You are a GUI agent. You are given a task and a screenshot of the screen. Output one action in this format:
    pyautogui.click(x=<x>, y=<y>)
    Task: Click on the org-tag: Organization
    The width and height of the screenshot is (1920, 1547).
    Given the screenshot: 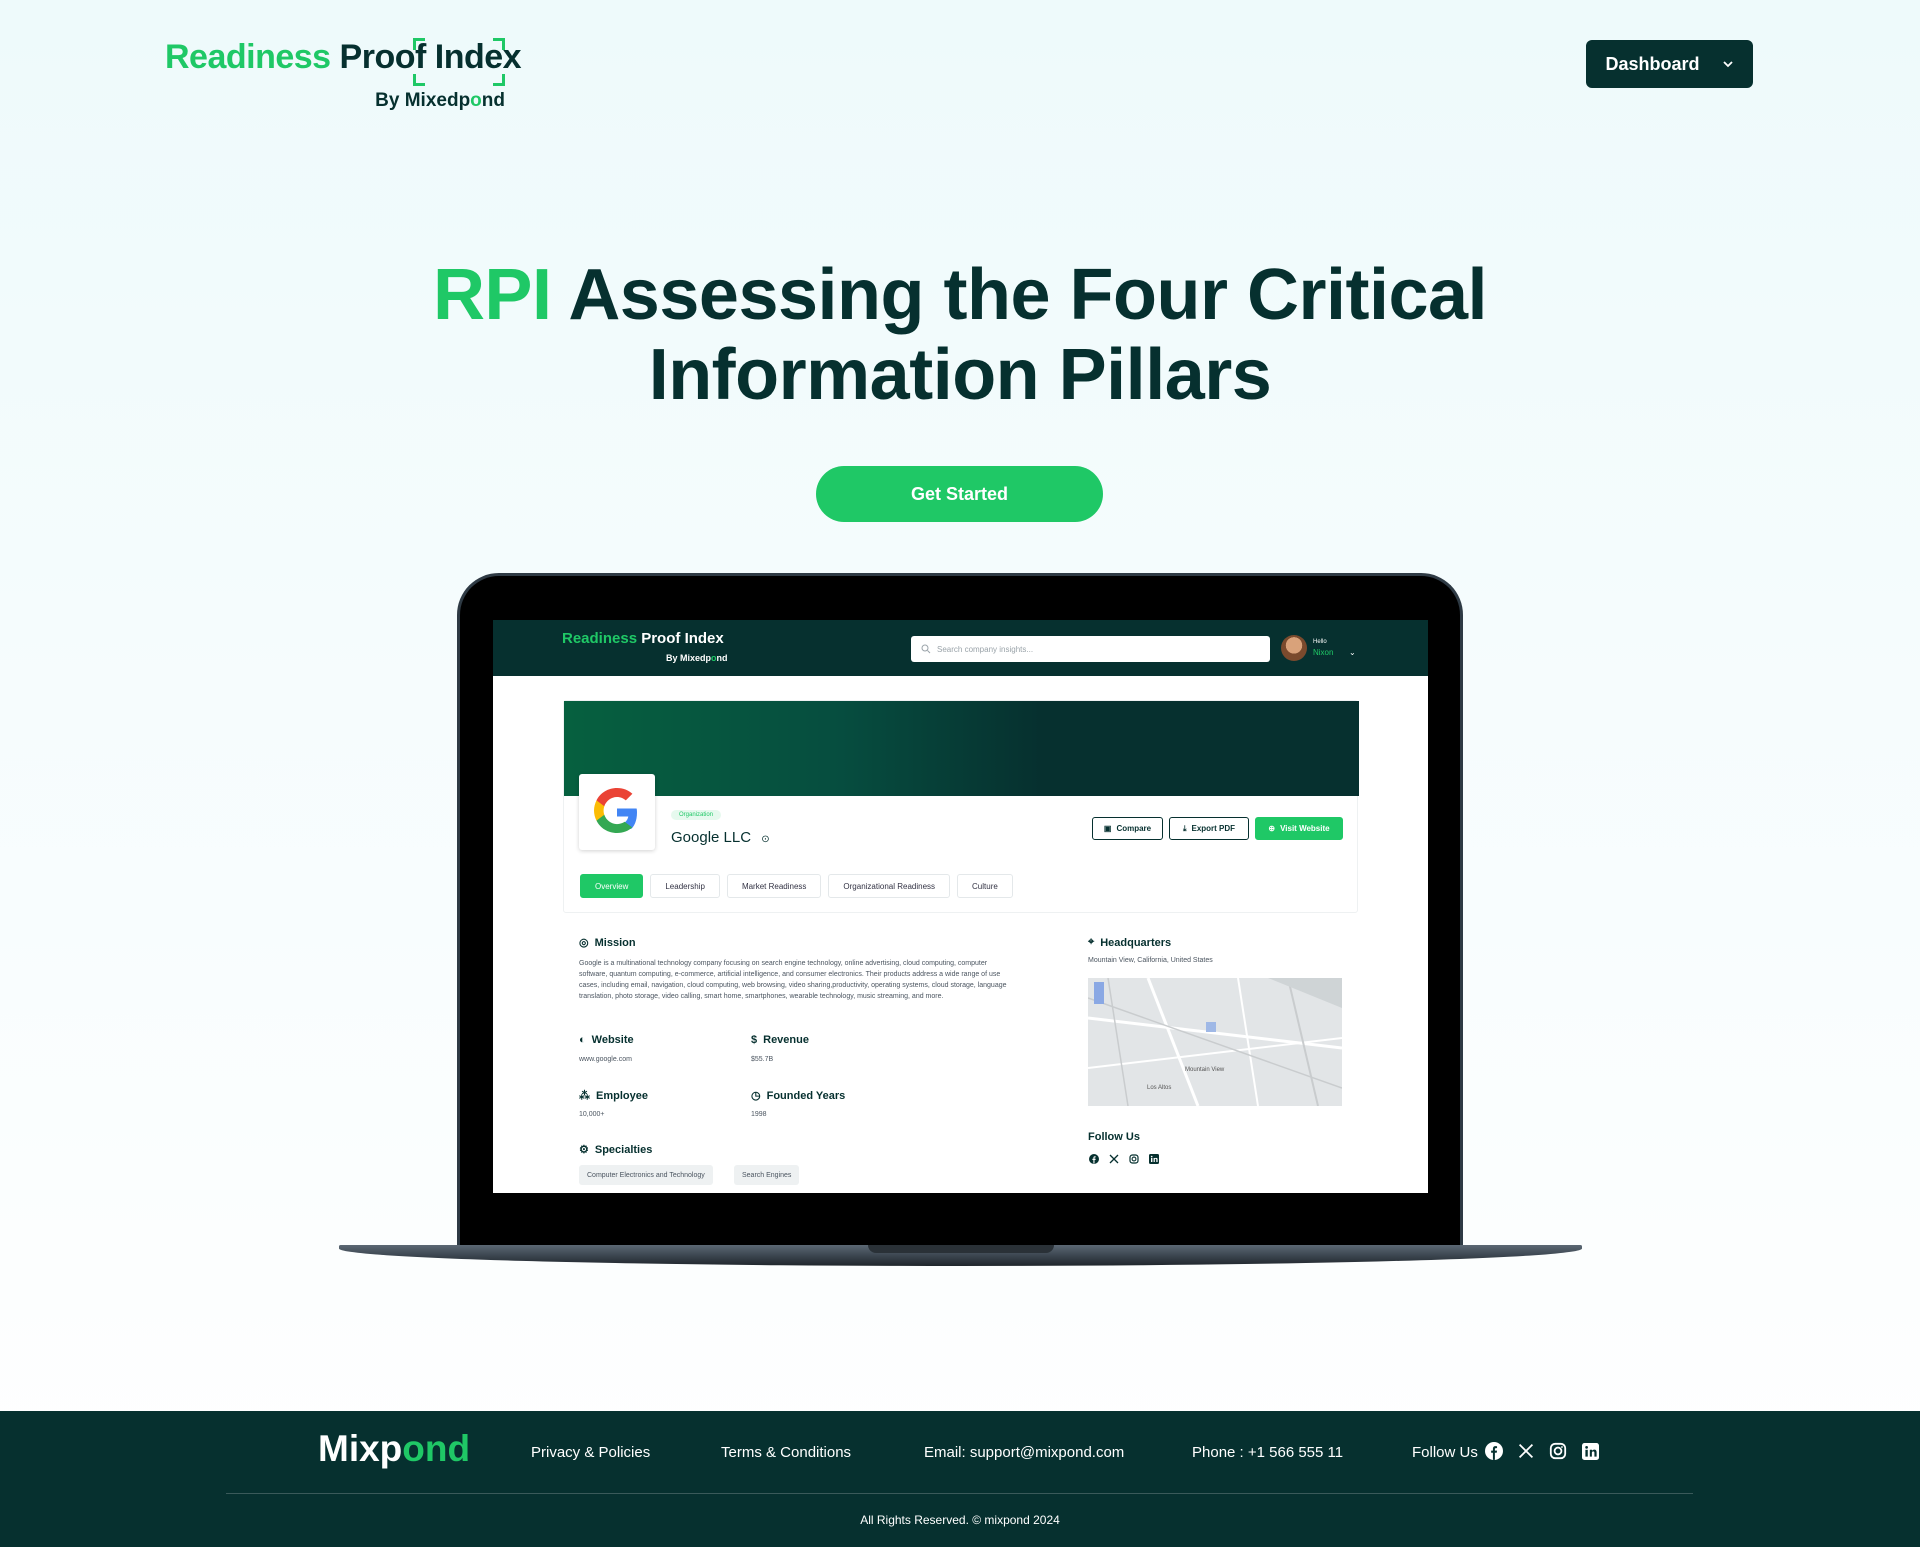 What is the action you would take?
    pyautogui.click(x=696, y=815)
    